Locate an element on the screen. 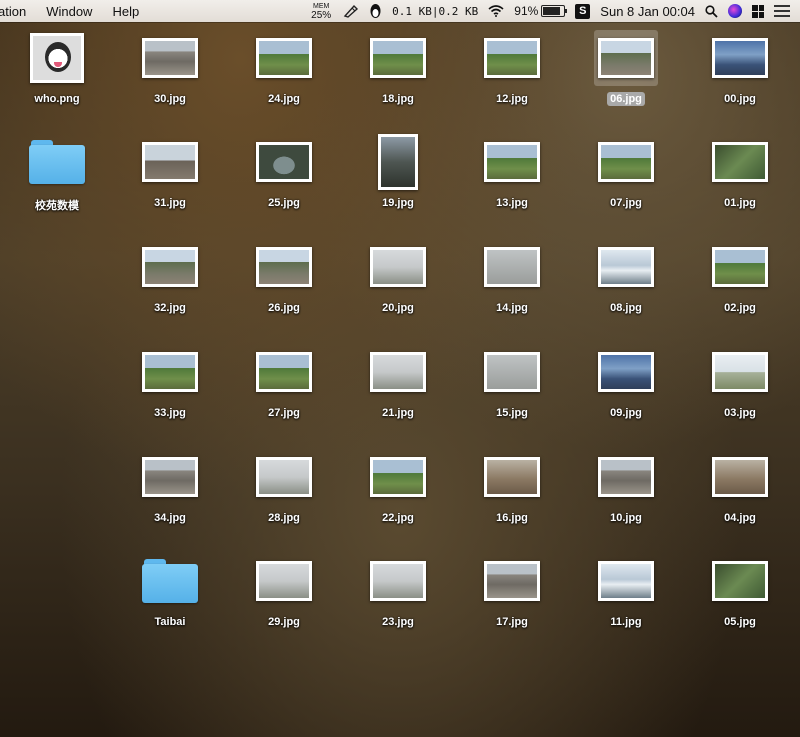 The image size is (800, 737). desktop-file-20-jpg: 20.jpg is located at coordinates (398, 289).